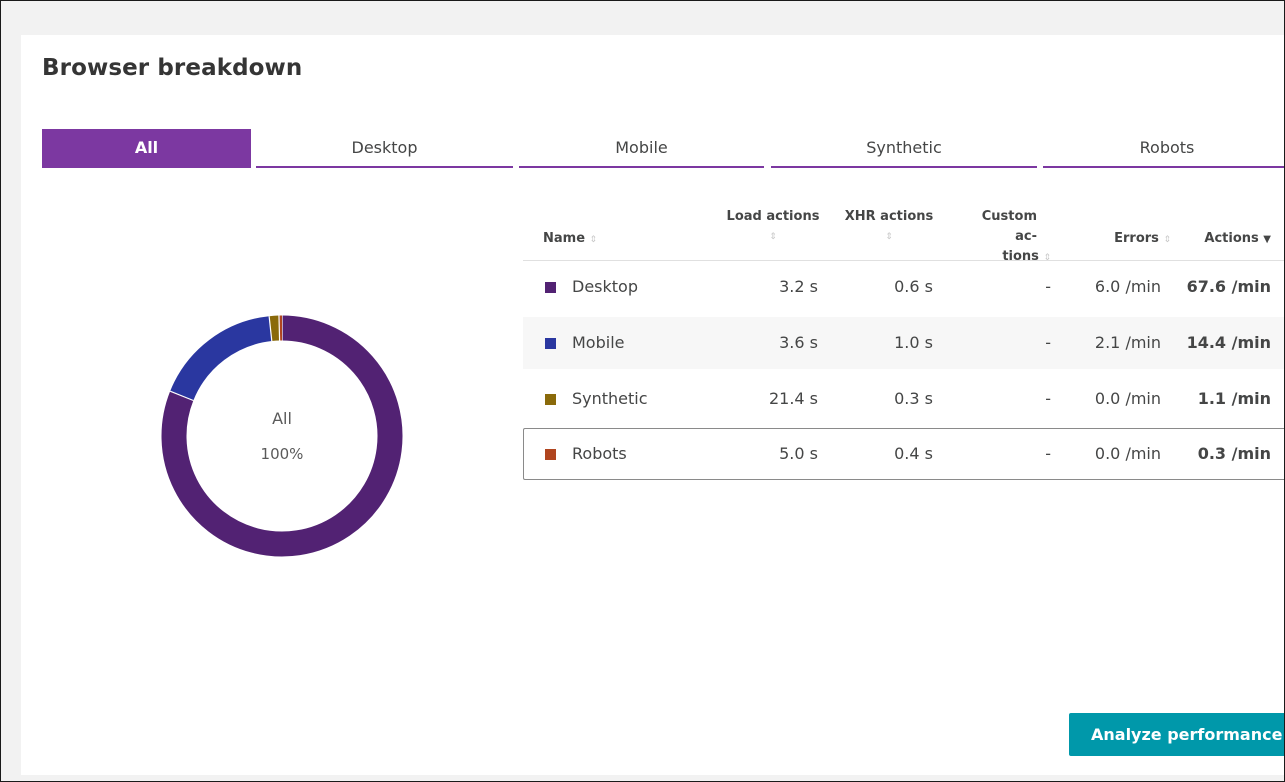  Describe the element at coordinates (564, 238) in the screenshot. I see `column-header-name-label: Name` at that location.